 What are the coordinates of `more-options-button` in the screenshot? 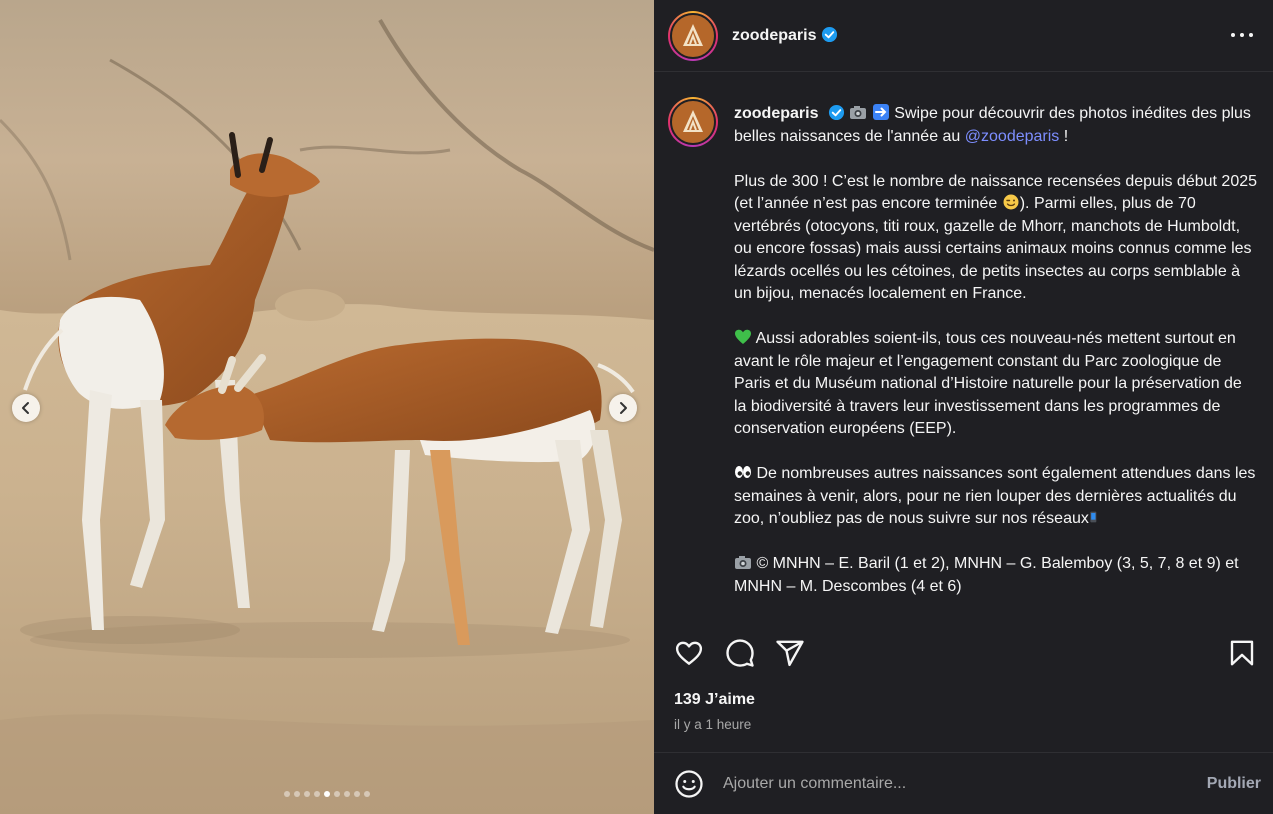 It's located at (1242, 35).